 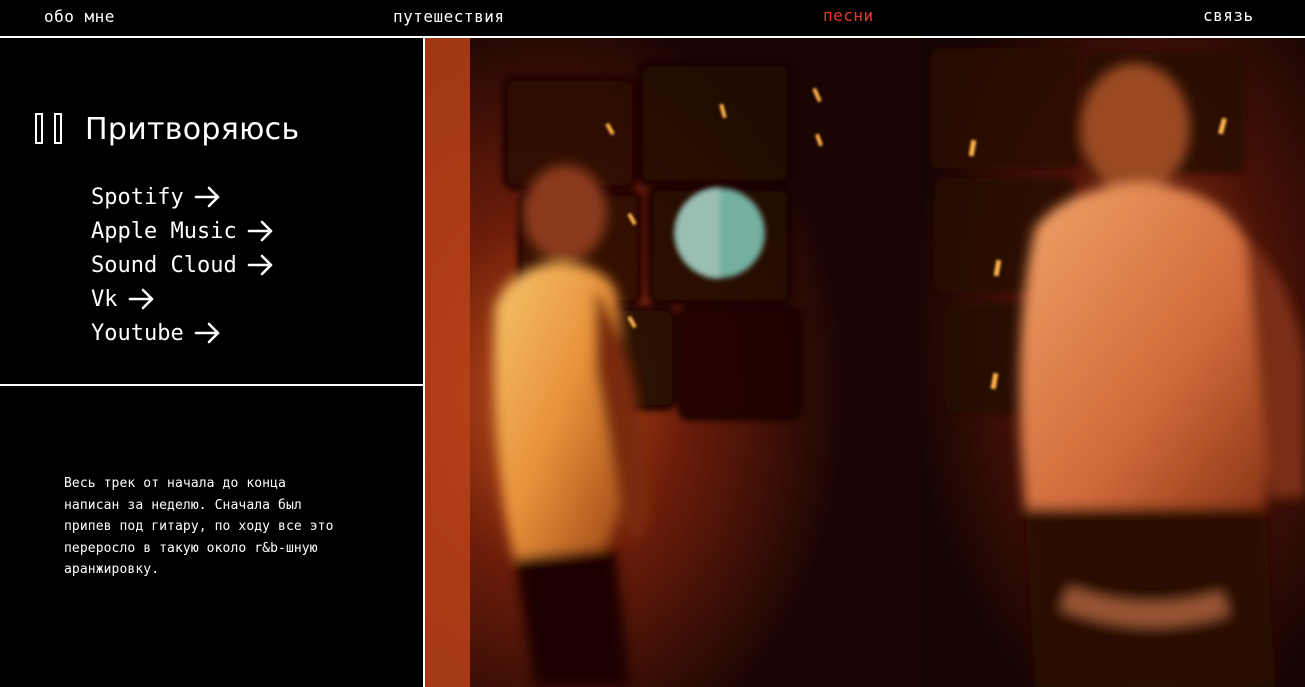 What do you see at coordinates (104, 299) in the screenshot?
I see `platform-label: Vk` at bounding box center [104, 299].